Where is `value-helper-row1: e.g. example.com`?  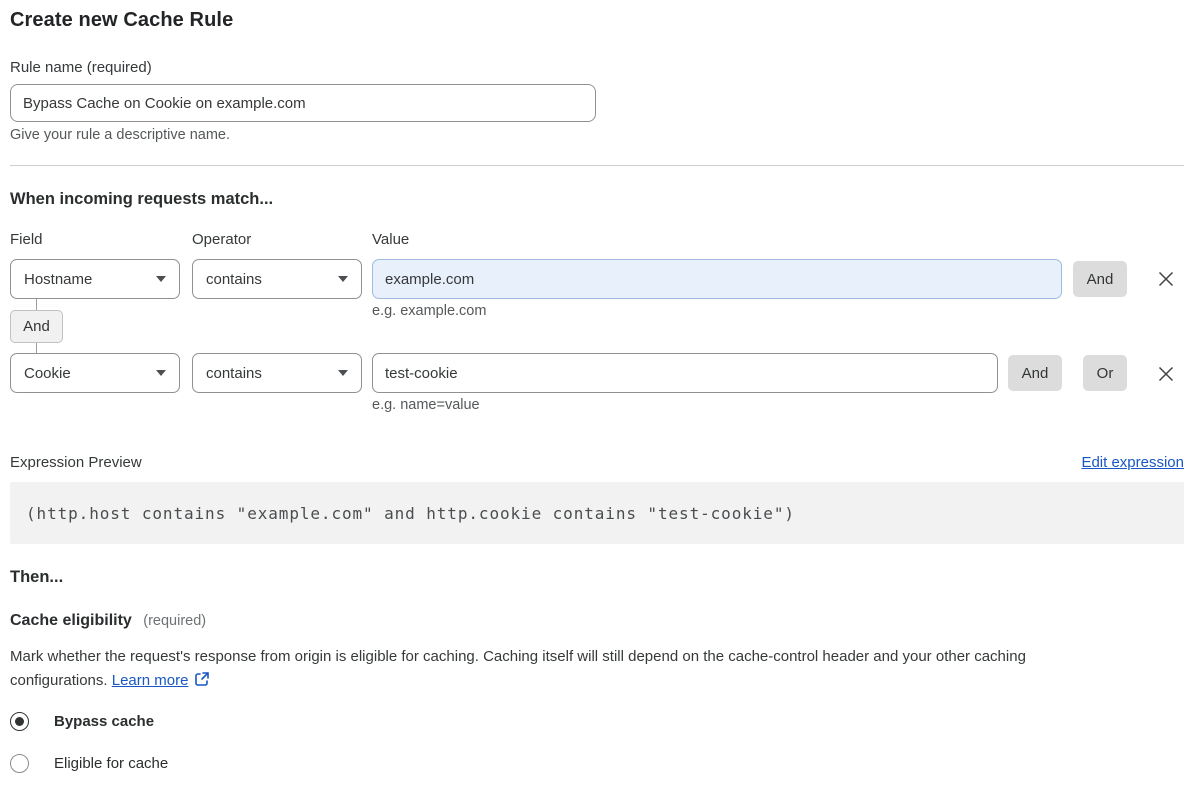 value-helper-row1: e.g. example.com is located at coordinates (429, 311).